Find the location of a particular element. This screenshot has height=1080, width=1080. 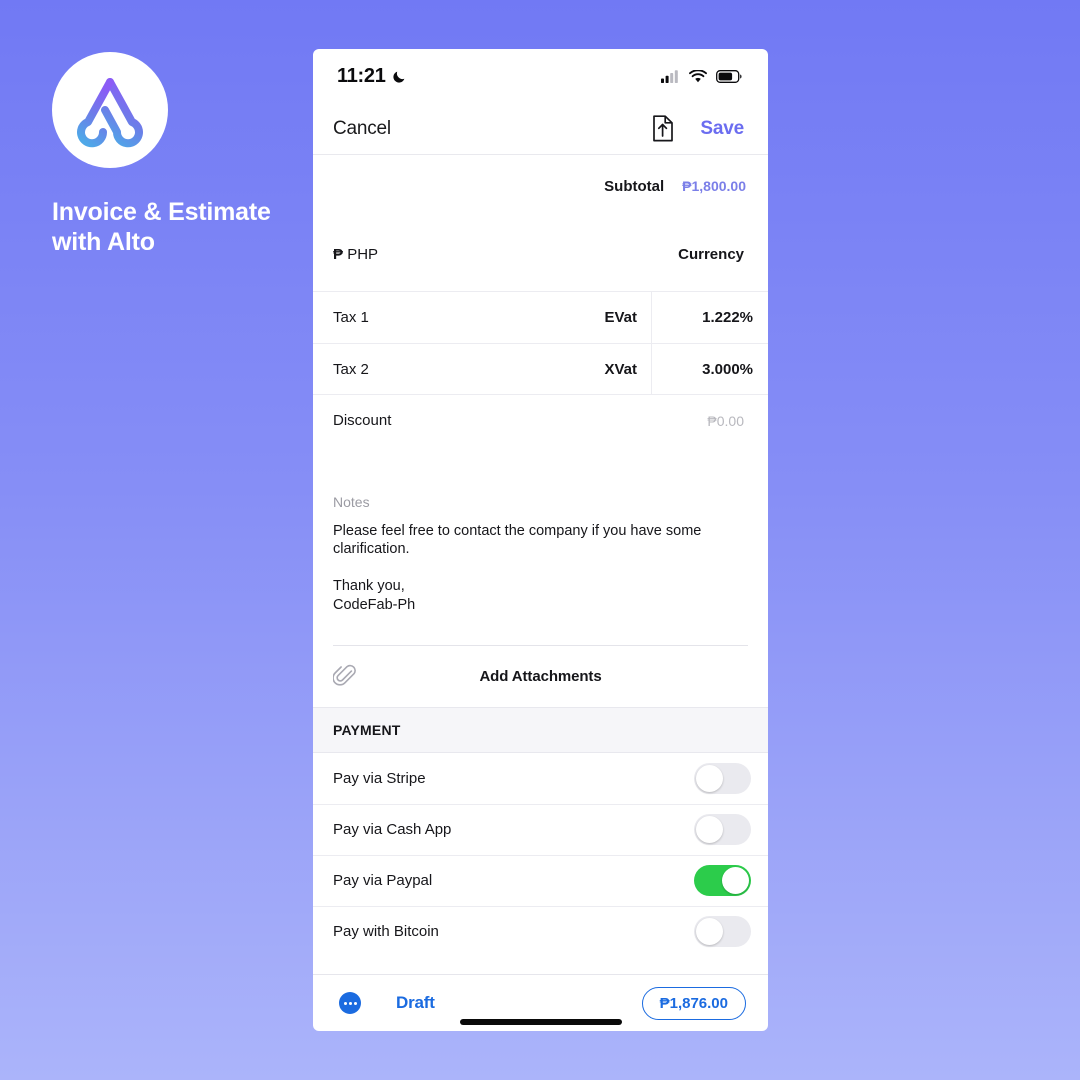

subtotal-label: Subtotal is located at coordinates (634, 186).